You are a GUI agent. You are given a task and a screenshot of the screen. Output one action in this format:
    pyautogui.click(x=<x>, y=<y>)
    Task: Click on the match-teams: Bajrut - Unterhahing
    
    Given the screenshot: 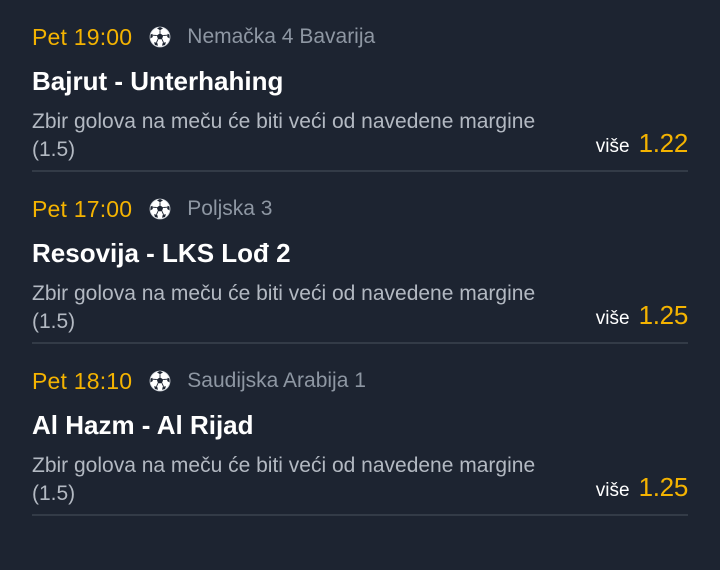 What is the action you would take?
    pyautogui.click(x=158, y=81)
    